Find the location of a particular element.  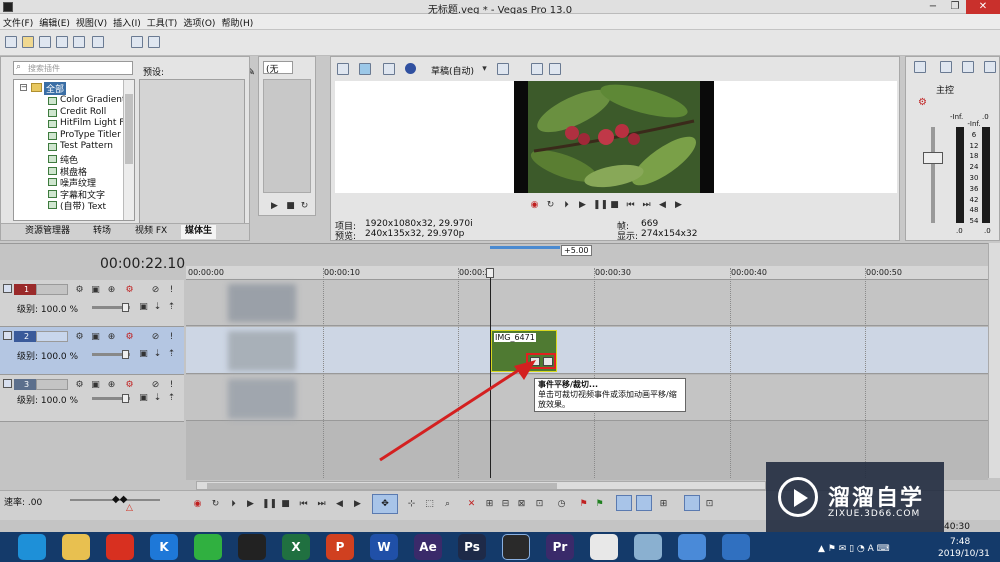

tree-item-all: 全部 is located at coordinates (55, 88).